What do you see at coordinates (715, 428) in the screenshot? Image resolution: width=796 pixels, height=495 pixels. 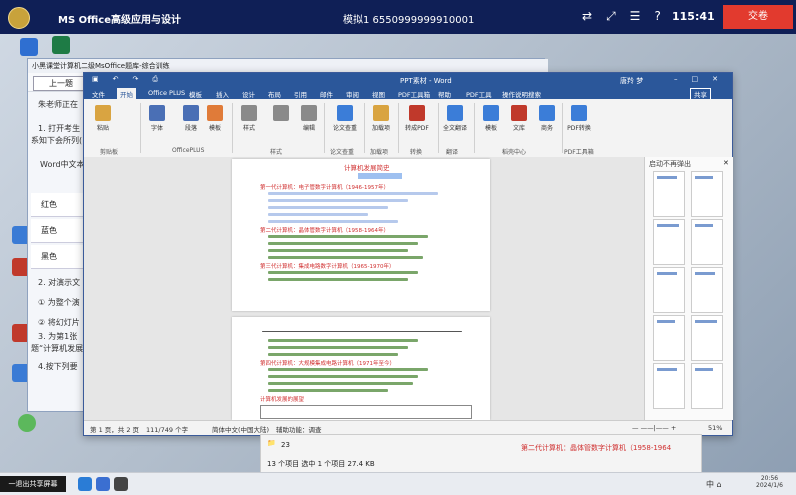 I see `zoom-level: 51%` at bounding box center [715, 428].